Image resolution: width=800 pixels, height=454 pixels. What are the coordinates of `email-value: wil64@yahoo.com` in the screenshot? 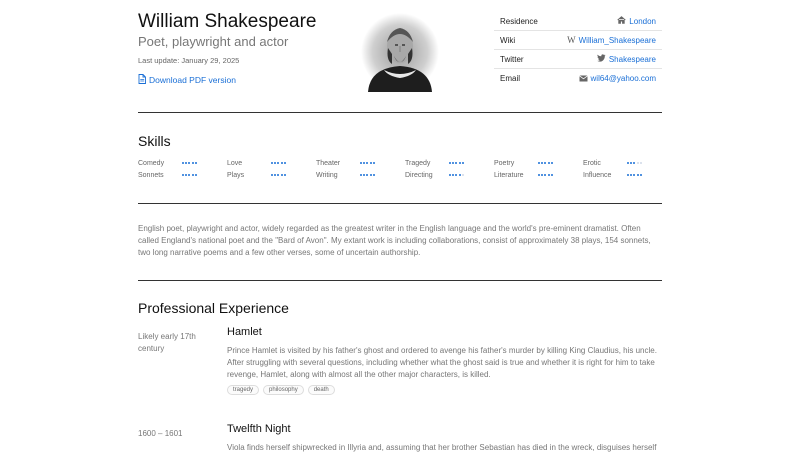 It's located at (623, 78).